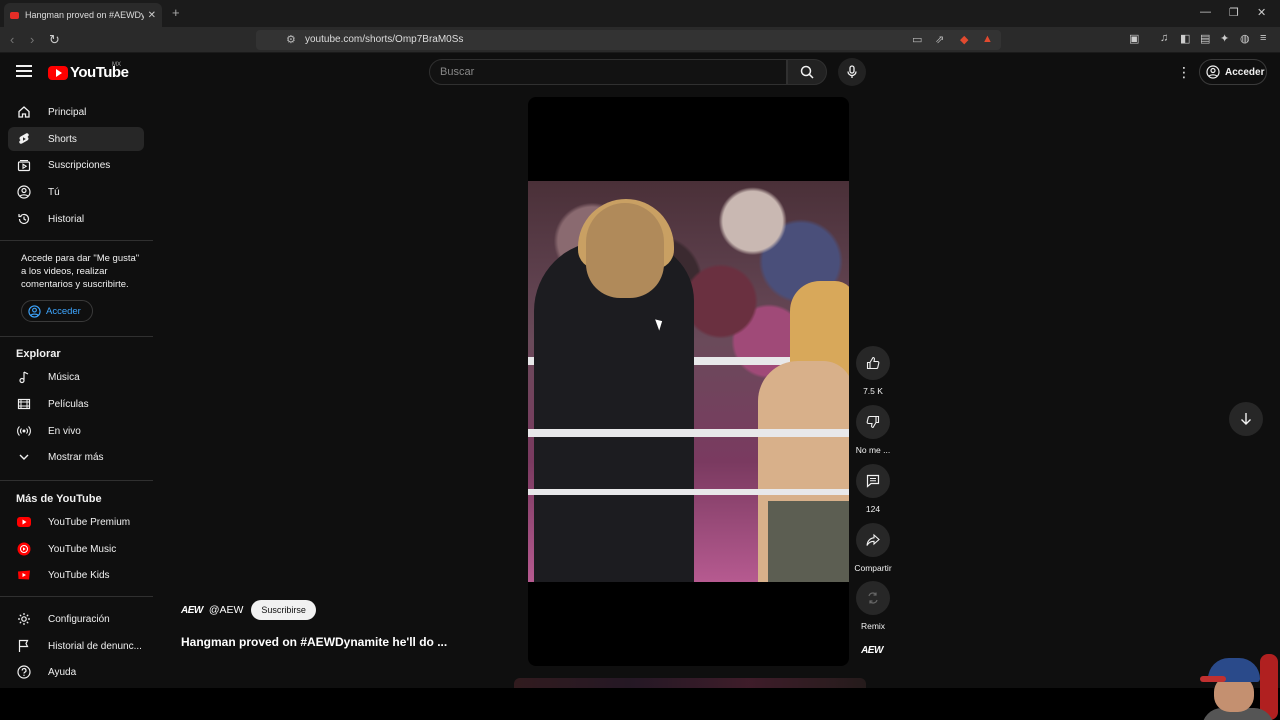 The image size is (1280, 720). Describe the element at coordinates (964, 39) in the screenshot. I see `brave-shields-icon: ◆` at that location.